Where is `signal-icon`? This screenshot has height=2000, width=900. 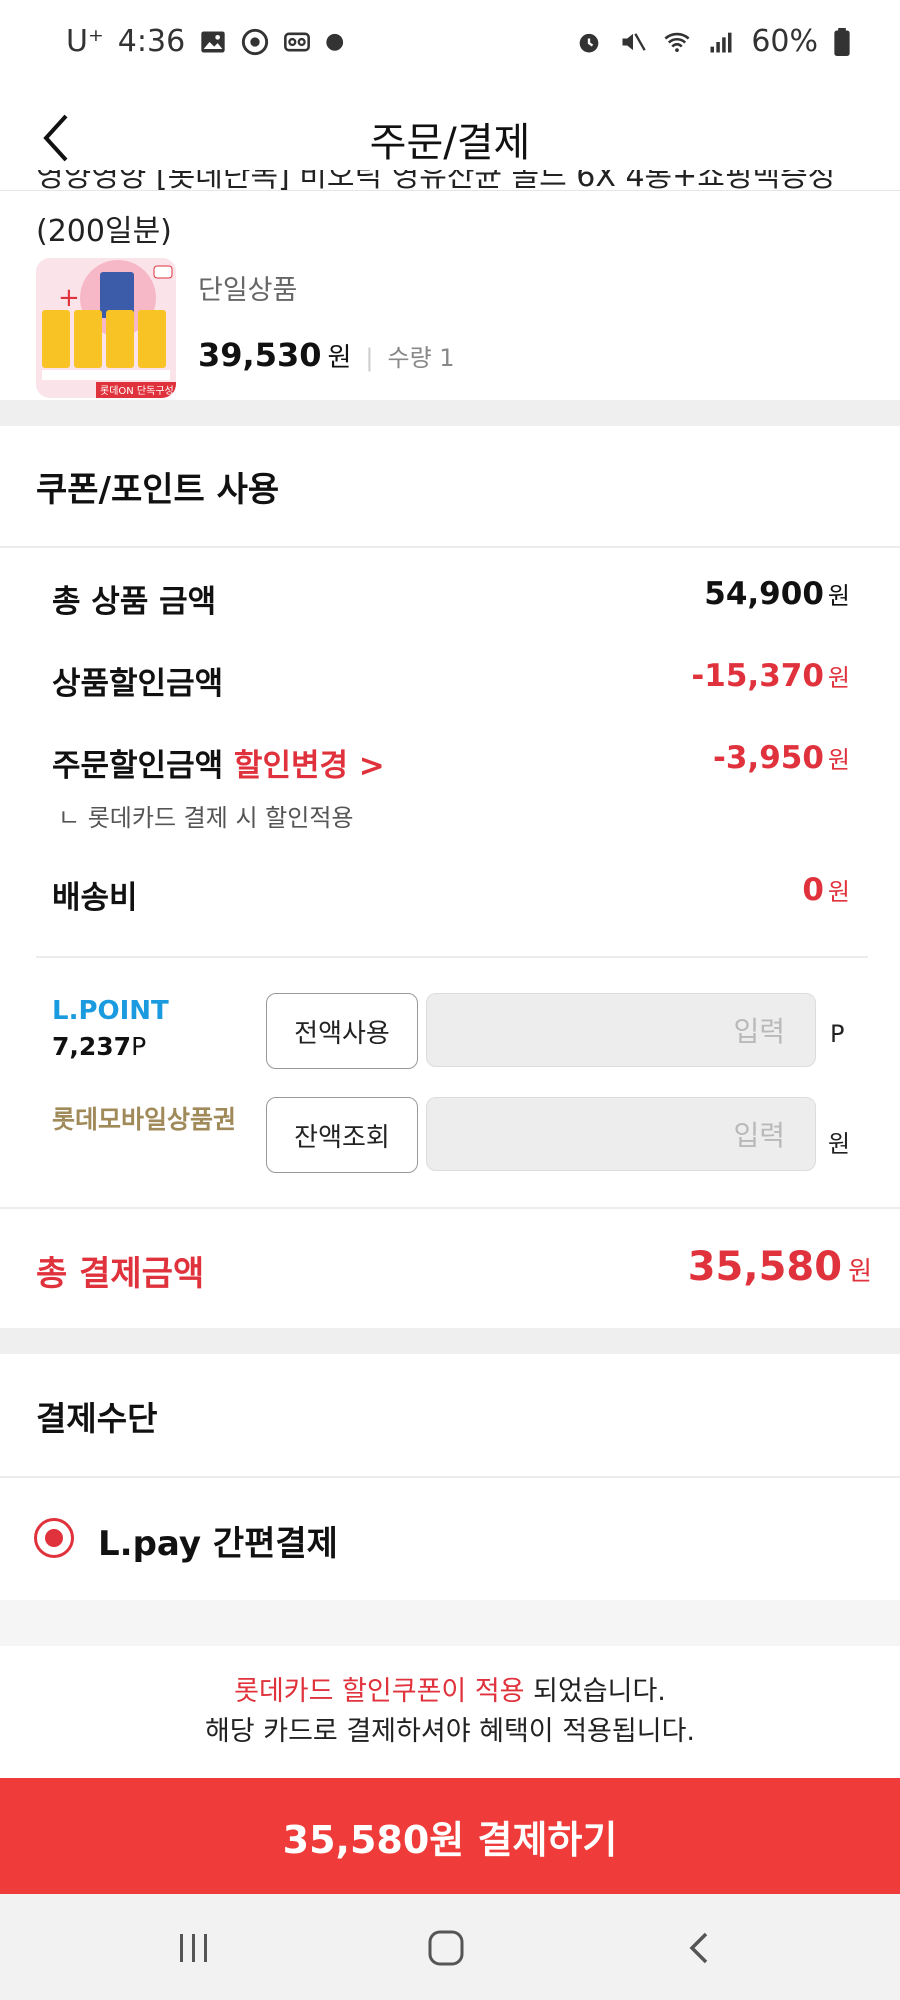 signal-icon is located at coordinates (721, 42).